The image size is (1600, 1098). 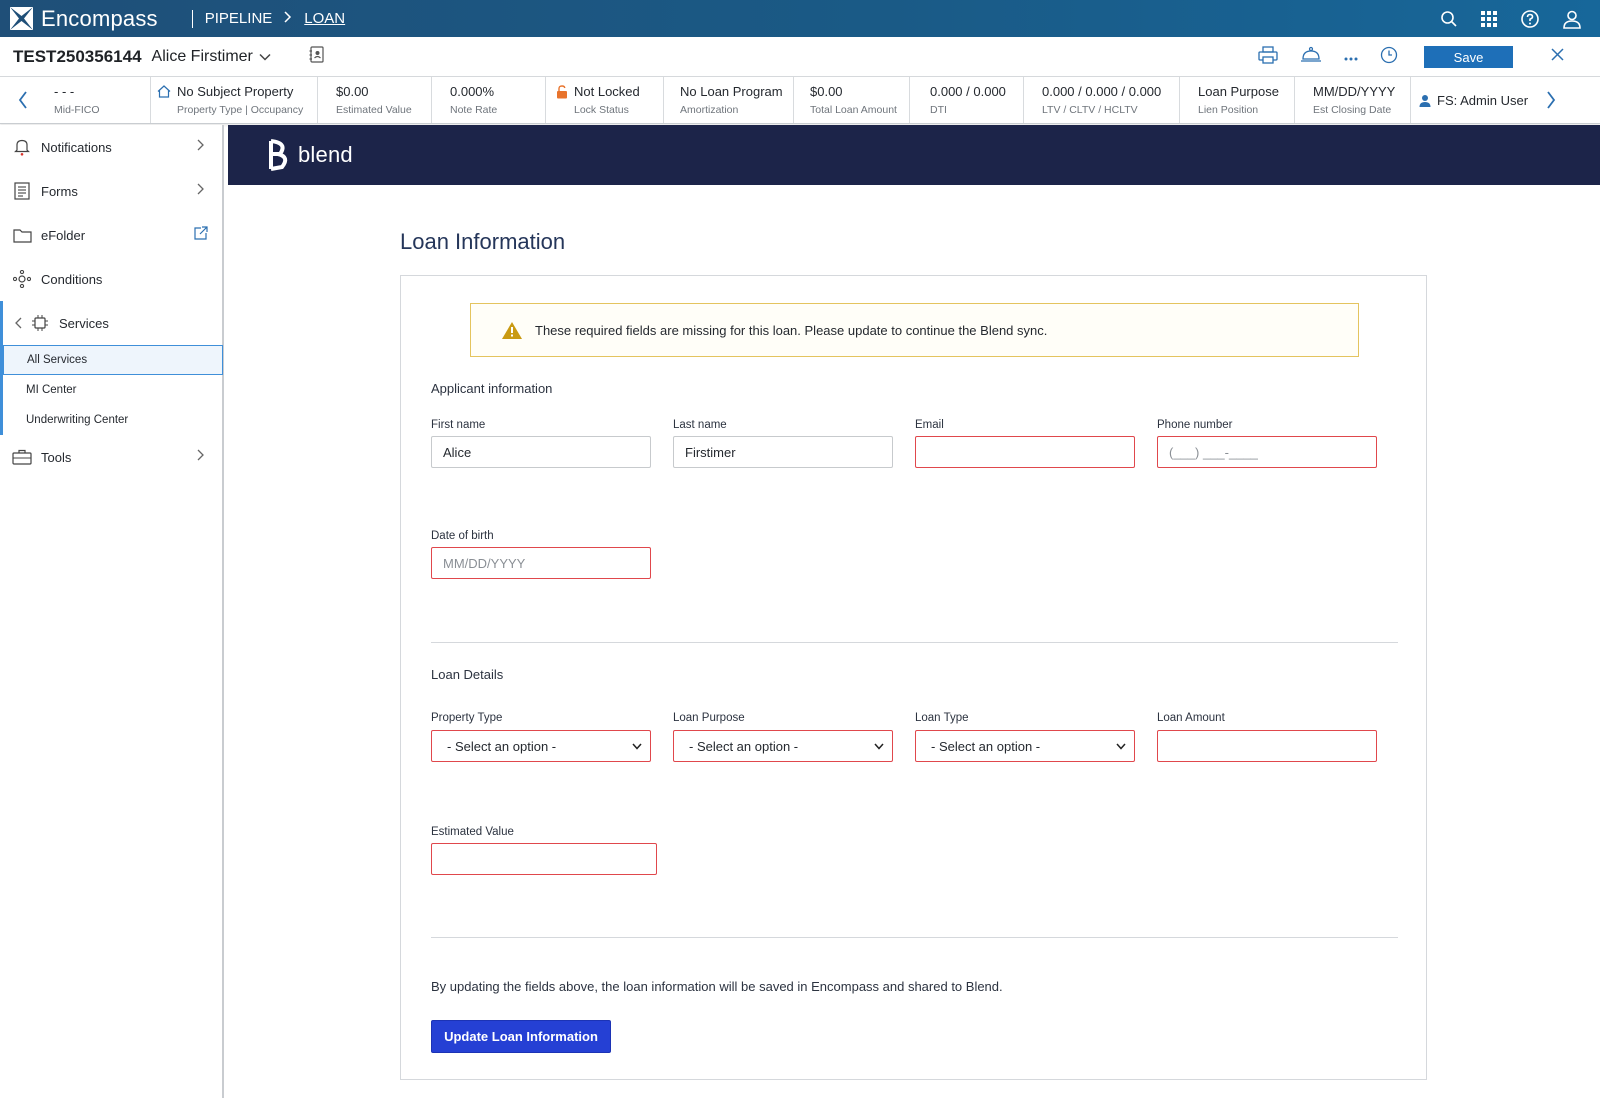 I want to click on nav-label: Notifications, so click(x=76, y=147).